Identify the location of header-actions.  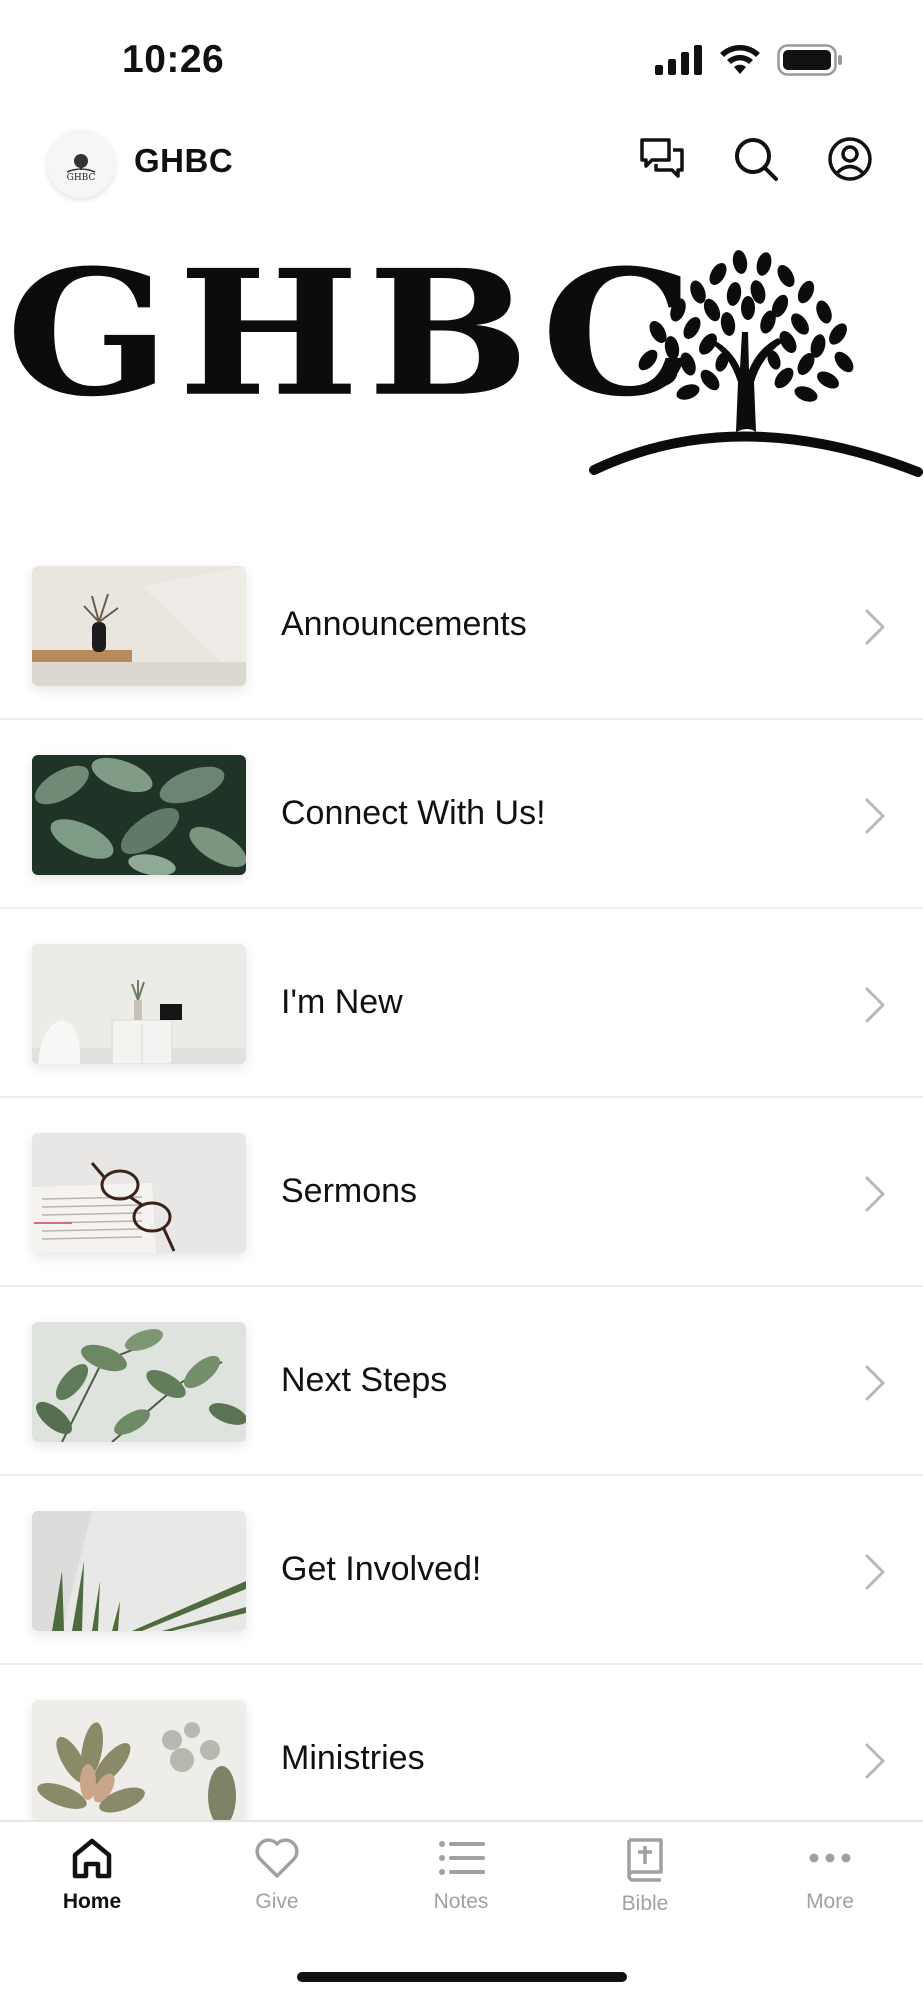
(756, 159).